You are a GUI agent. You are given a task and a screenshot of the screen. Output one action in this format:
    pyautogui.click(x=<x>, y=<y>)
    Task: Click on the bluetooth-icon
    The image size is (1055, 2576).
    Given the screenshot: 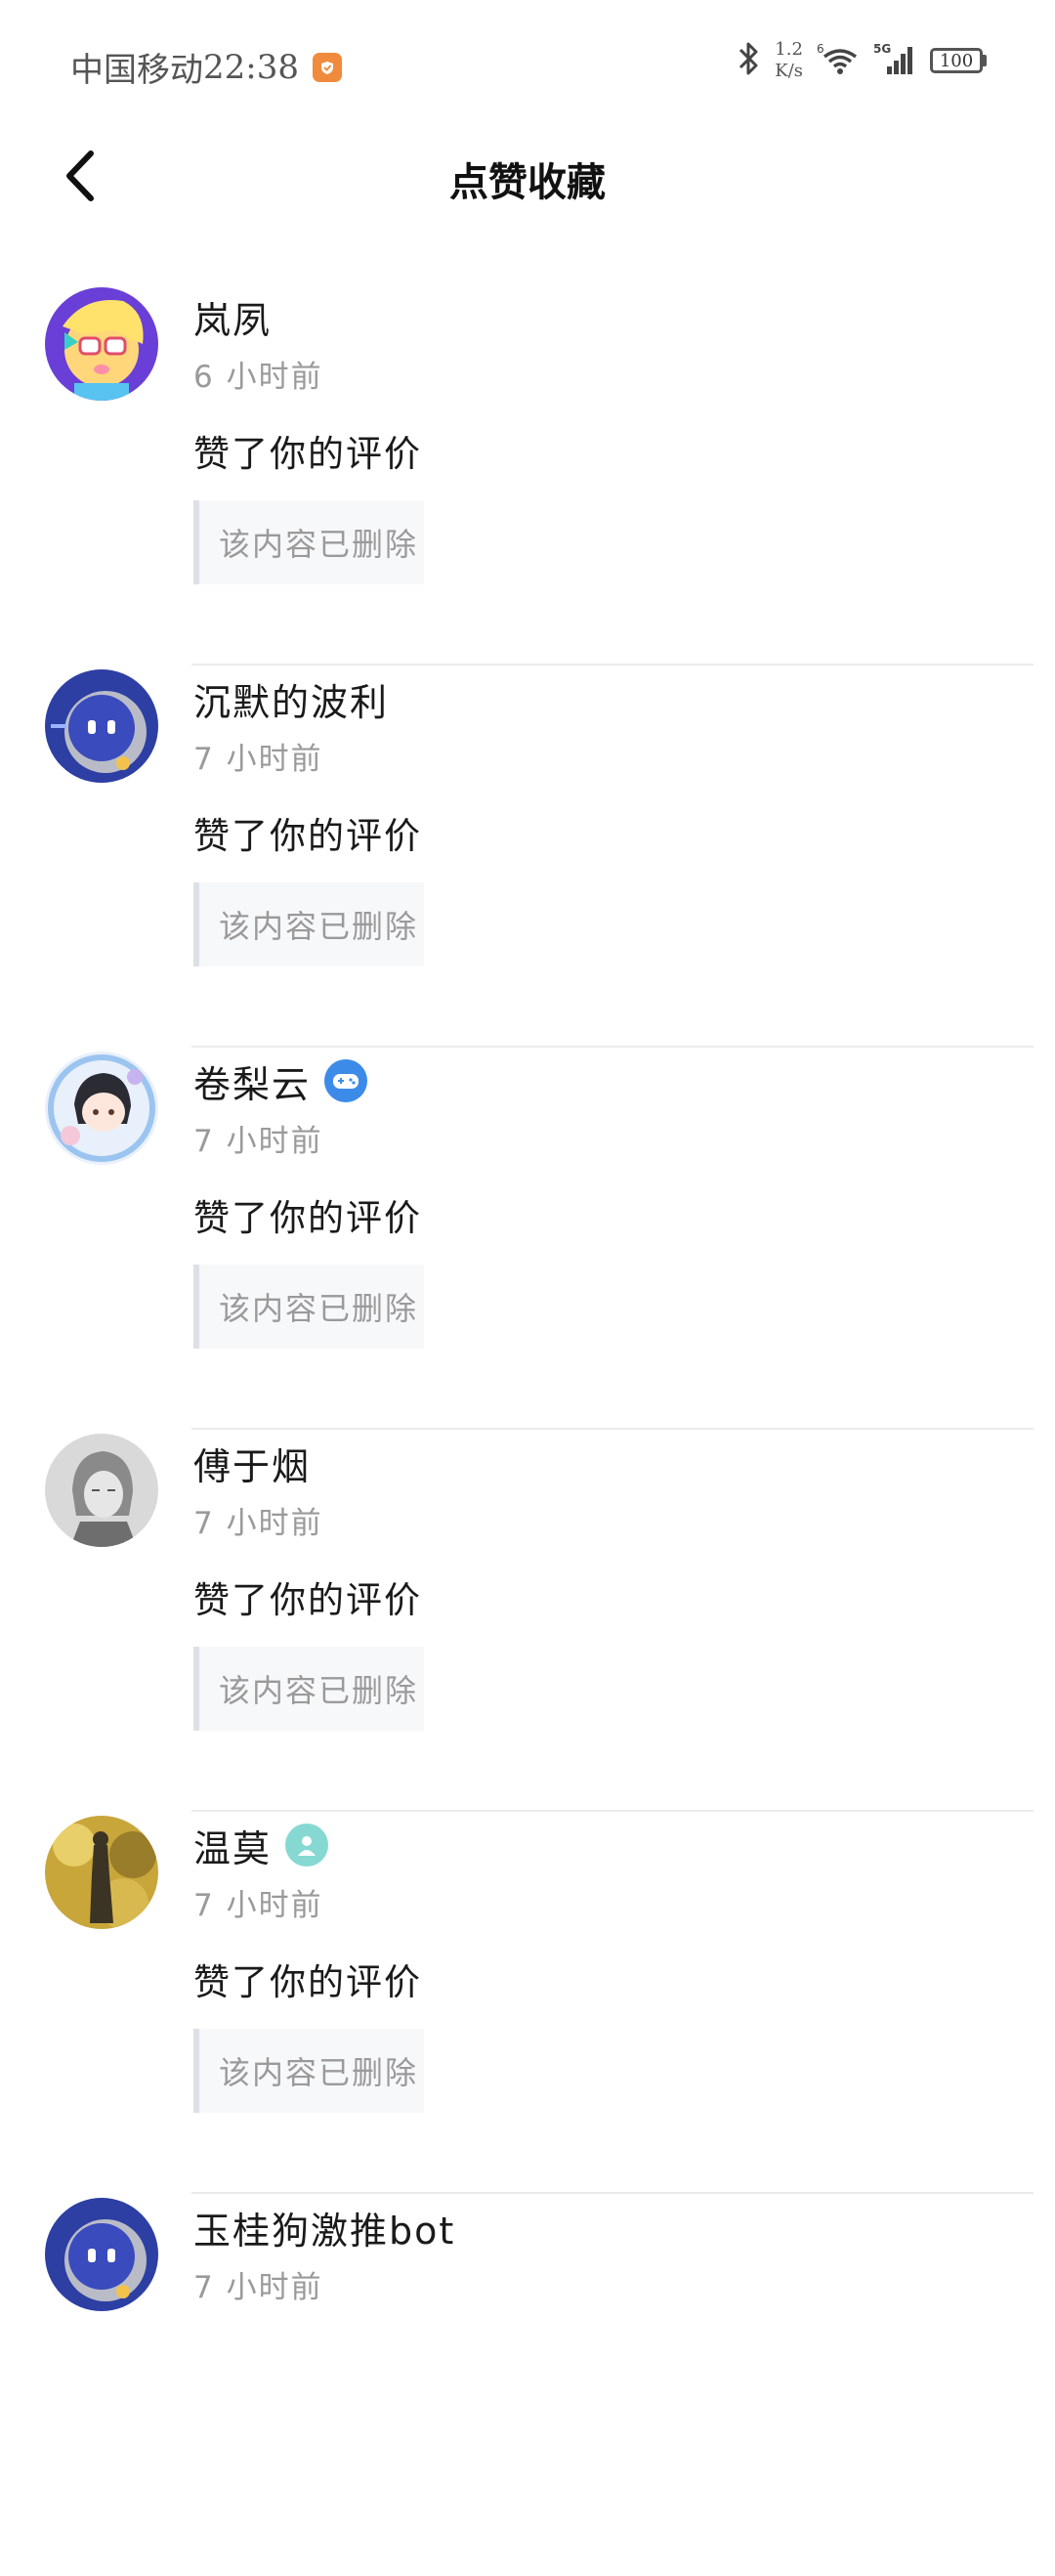 What is the action you would take?
    pyautogui.click(x=748, y=61)
    